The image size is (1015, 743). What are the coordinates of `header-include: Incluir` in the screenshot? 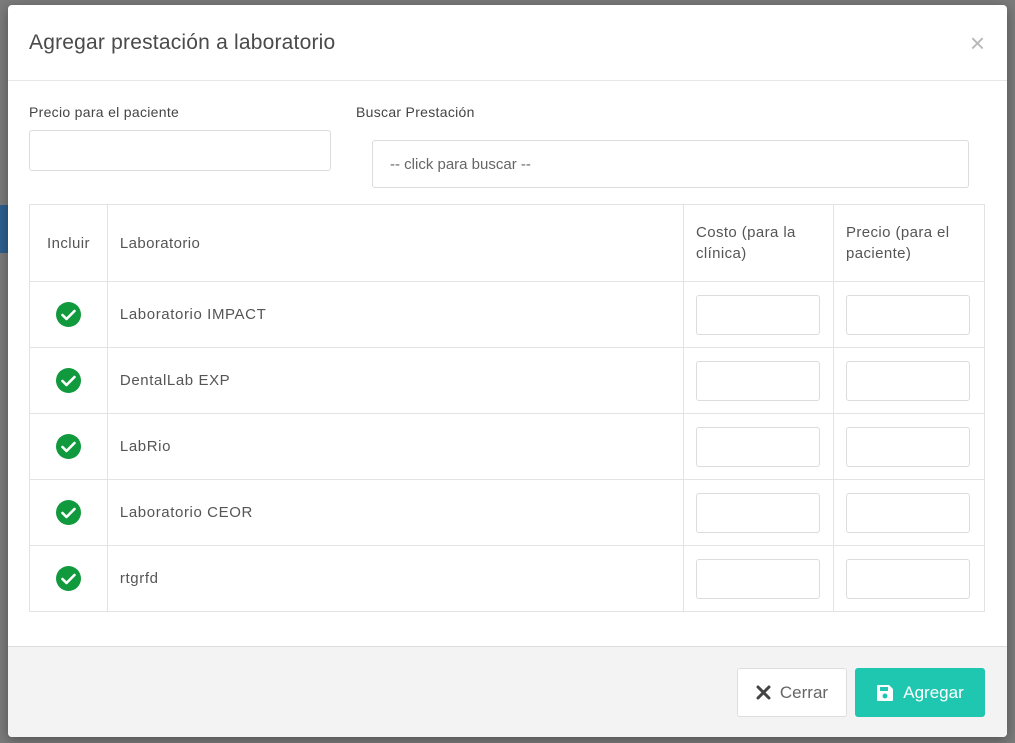 It's located at (68, 243).